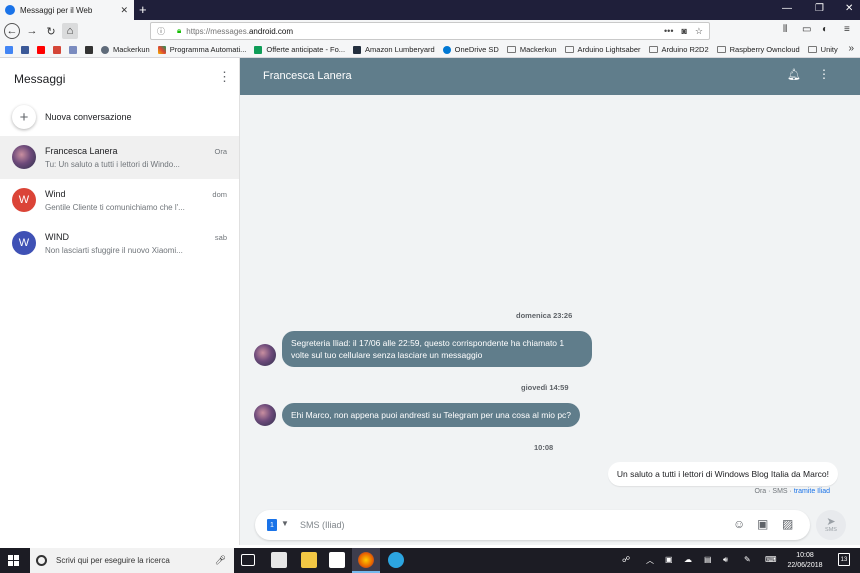 Image resolution: width=860 pixels, height=573 pixels. What do you see at coordinates (24, 157) in the screenshot?
I see `avatar` at bounding box center [24, 157].